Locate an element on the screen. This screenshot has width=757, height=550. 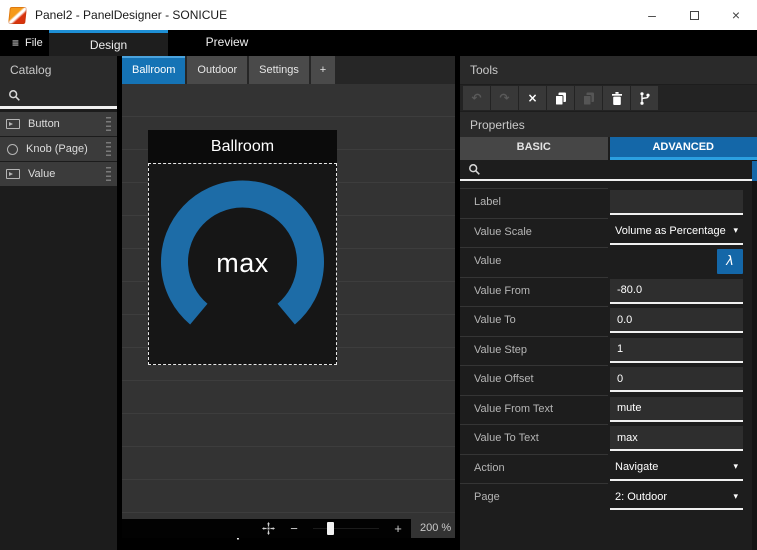
branch-button is located at coordinates (644, 98).